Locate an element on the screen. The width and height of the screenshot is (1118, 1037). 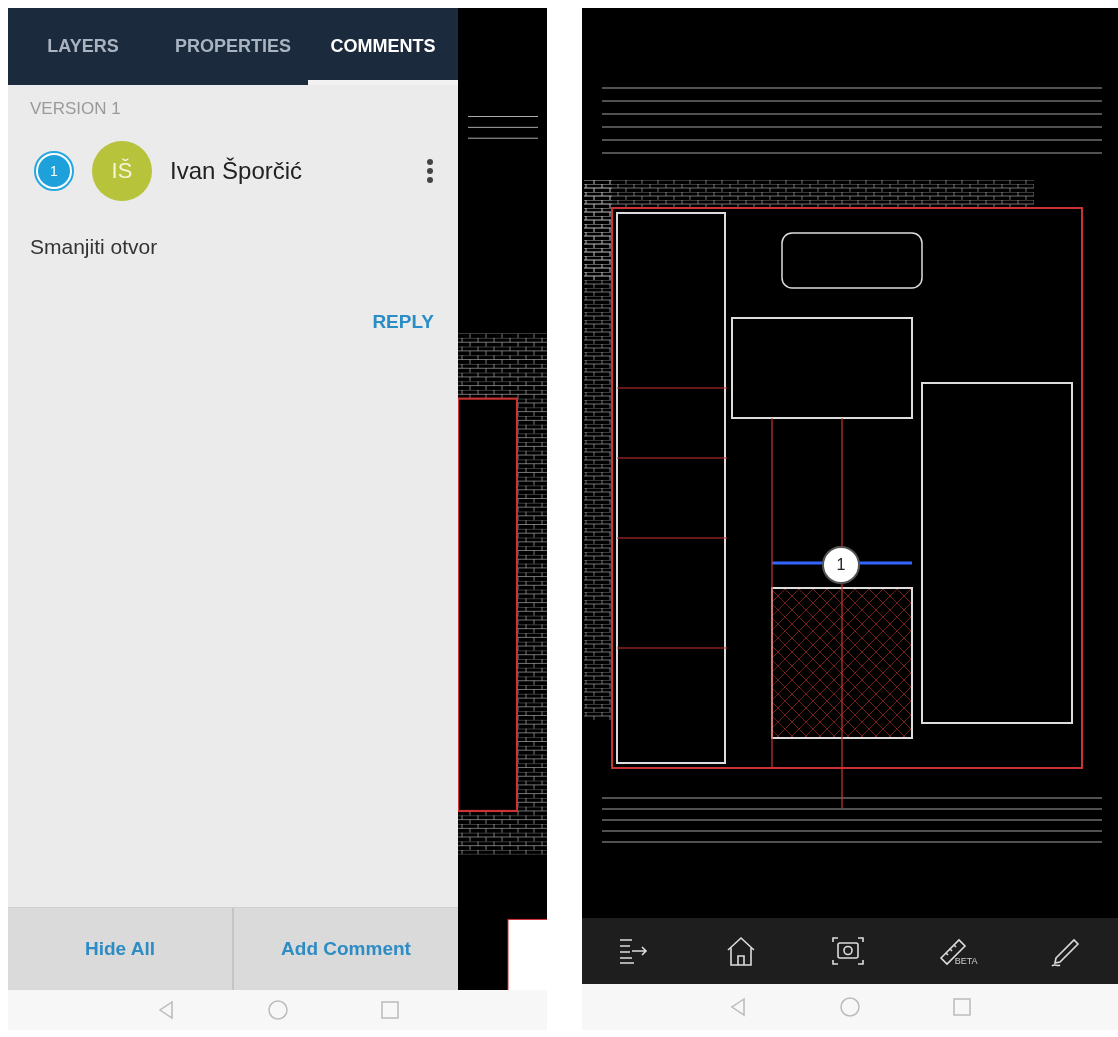
comment-text: Smanjiti otvor is located at coordinates (94, 247).